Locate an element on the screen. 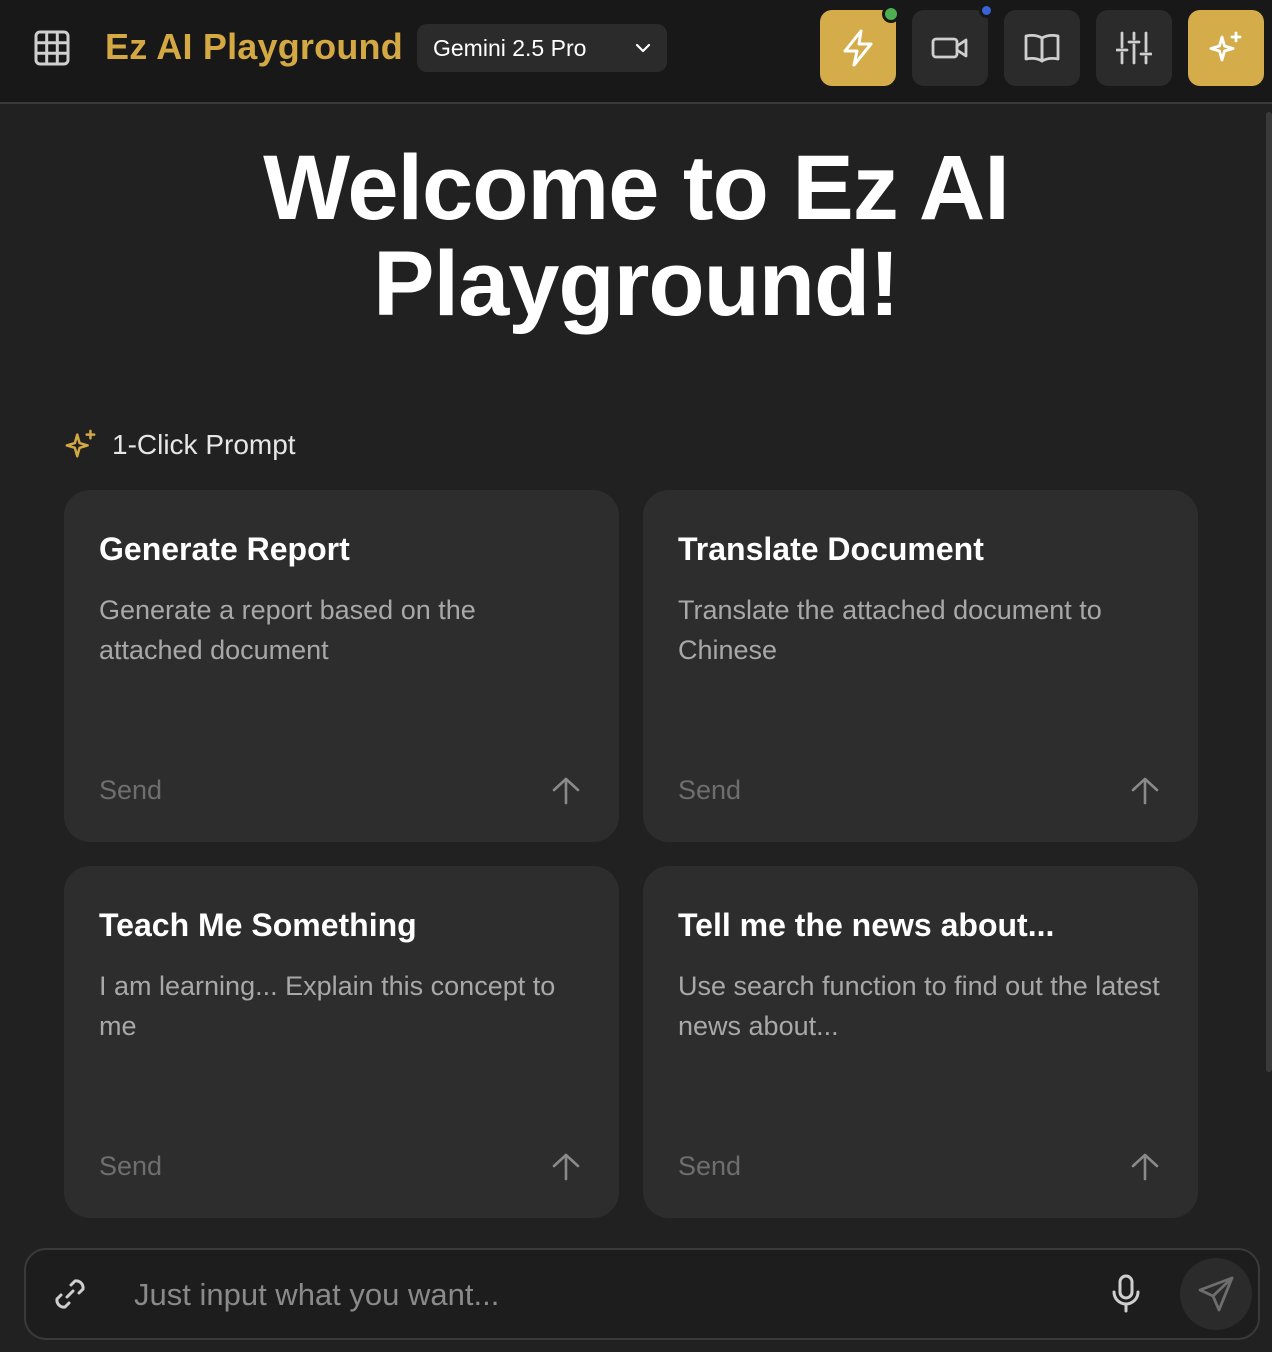 The width and height of the screenshot is (1272, 1352). paper-plane-icon is located at coordinates (1216, 1294).